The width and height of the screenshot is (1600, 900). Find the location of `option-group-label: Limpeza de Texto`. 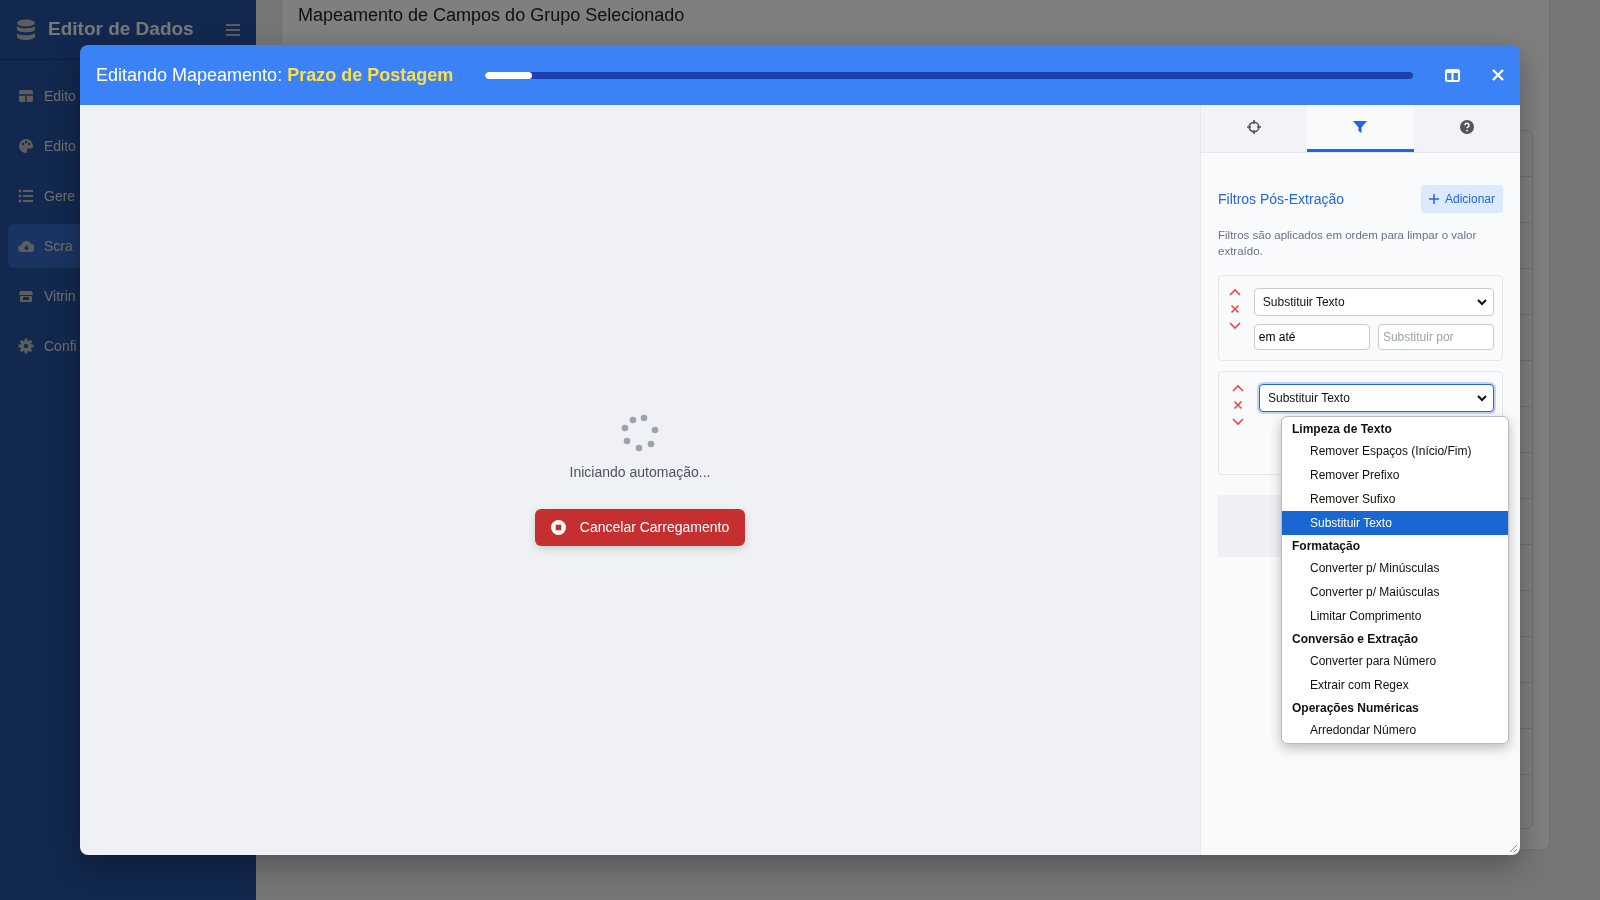

option-group-label: Limpeza de Texto is located at coordinates (1342, 429).